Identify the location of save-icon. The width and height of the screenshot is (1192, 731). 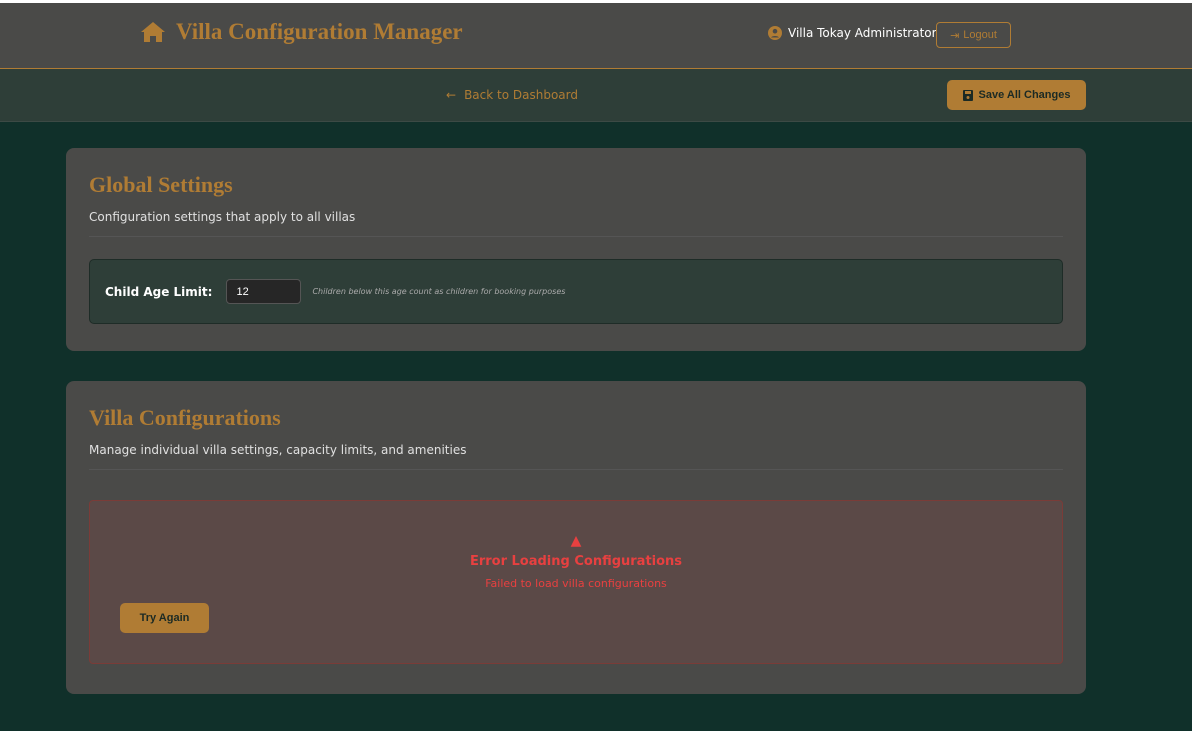
(967, 95).